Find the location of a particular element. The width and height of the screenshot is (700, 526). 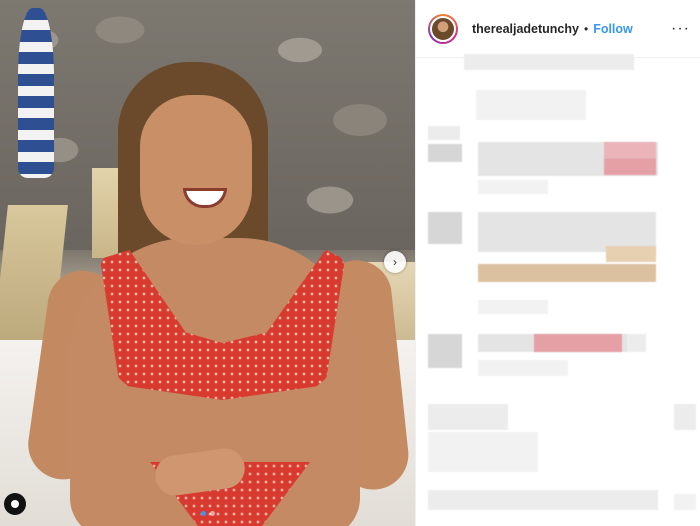

beach-umbrella is located at coordinates (36, 93).